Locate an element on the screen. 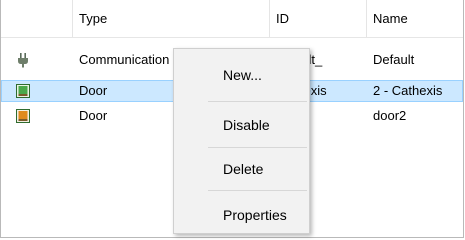 This screenshot has width=465, height=240. door-green-icon is located at coordinates (23, 91).